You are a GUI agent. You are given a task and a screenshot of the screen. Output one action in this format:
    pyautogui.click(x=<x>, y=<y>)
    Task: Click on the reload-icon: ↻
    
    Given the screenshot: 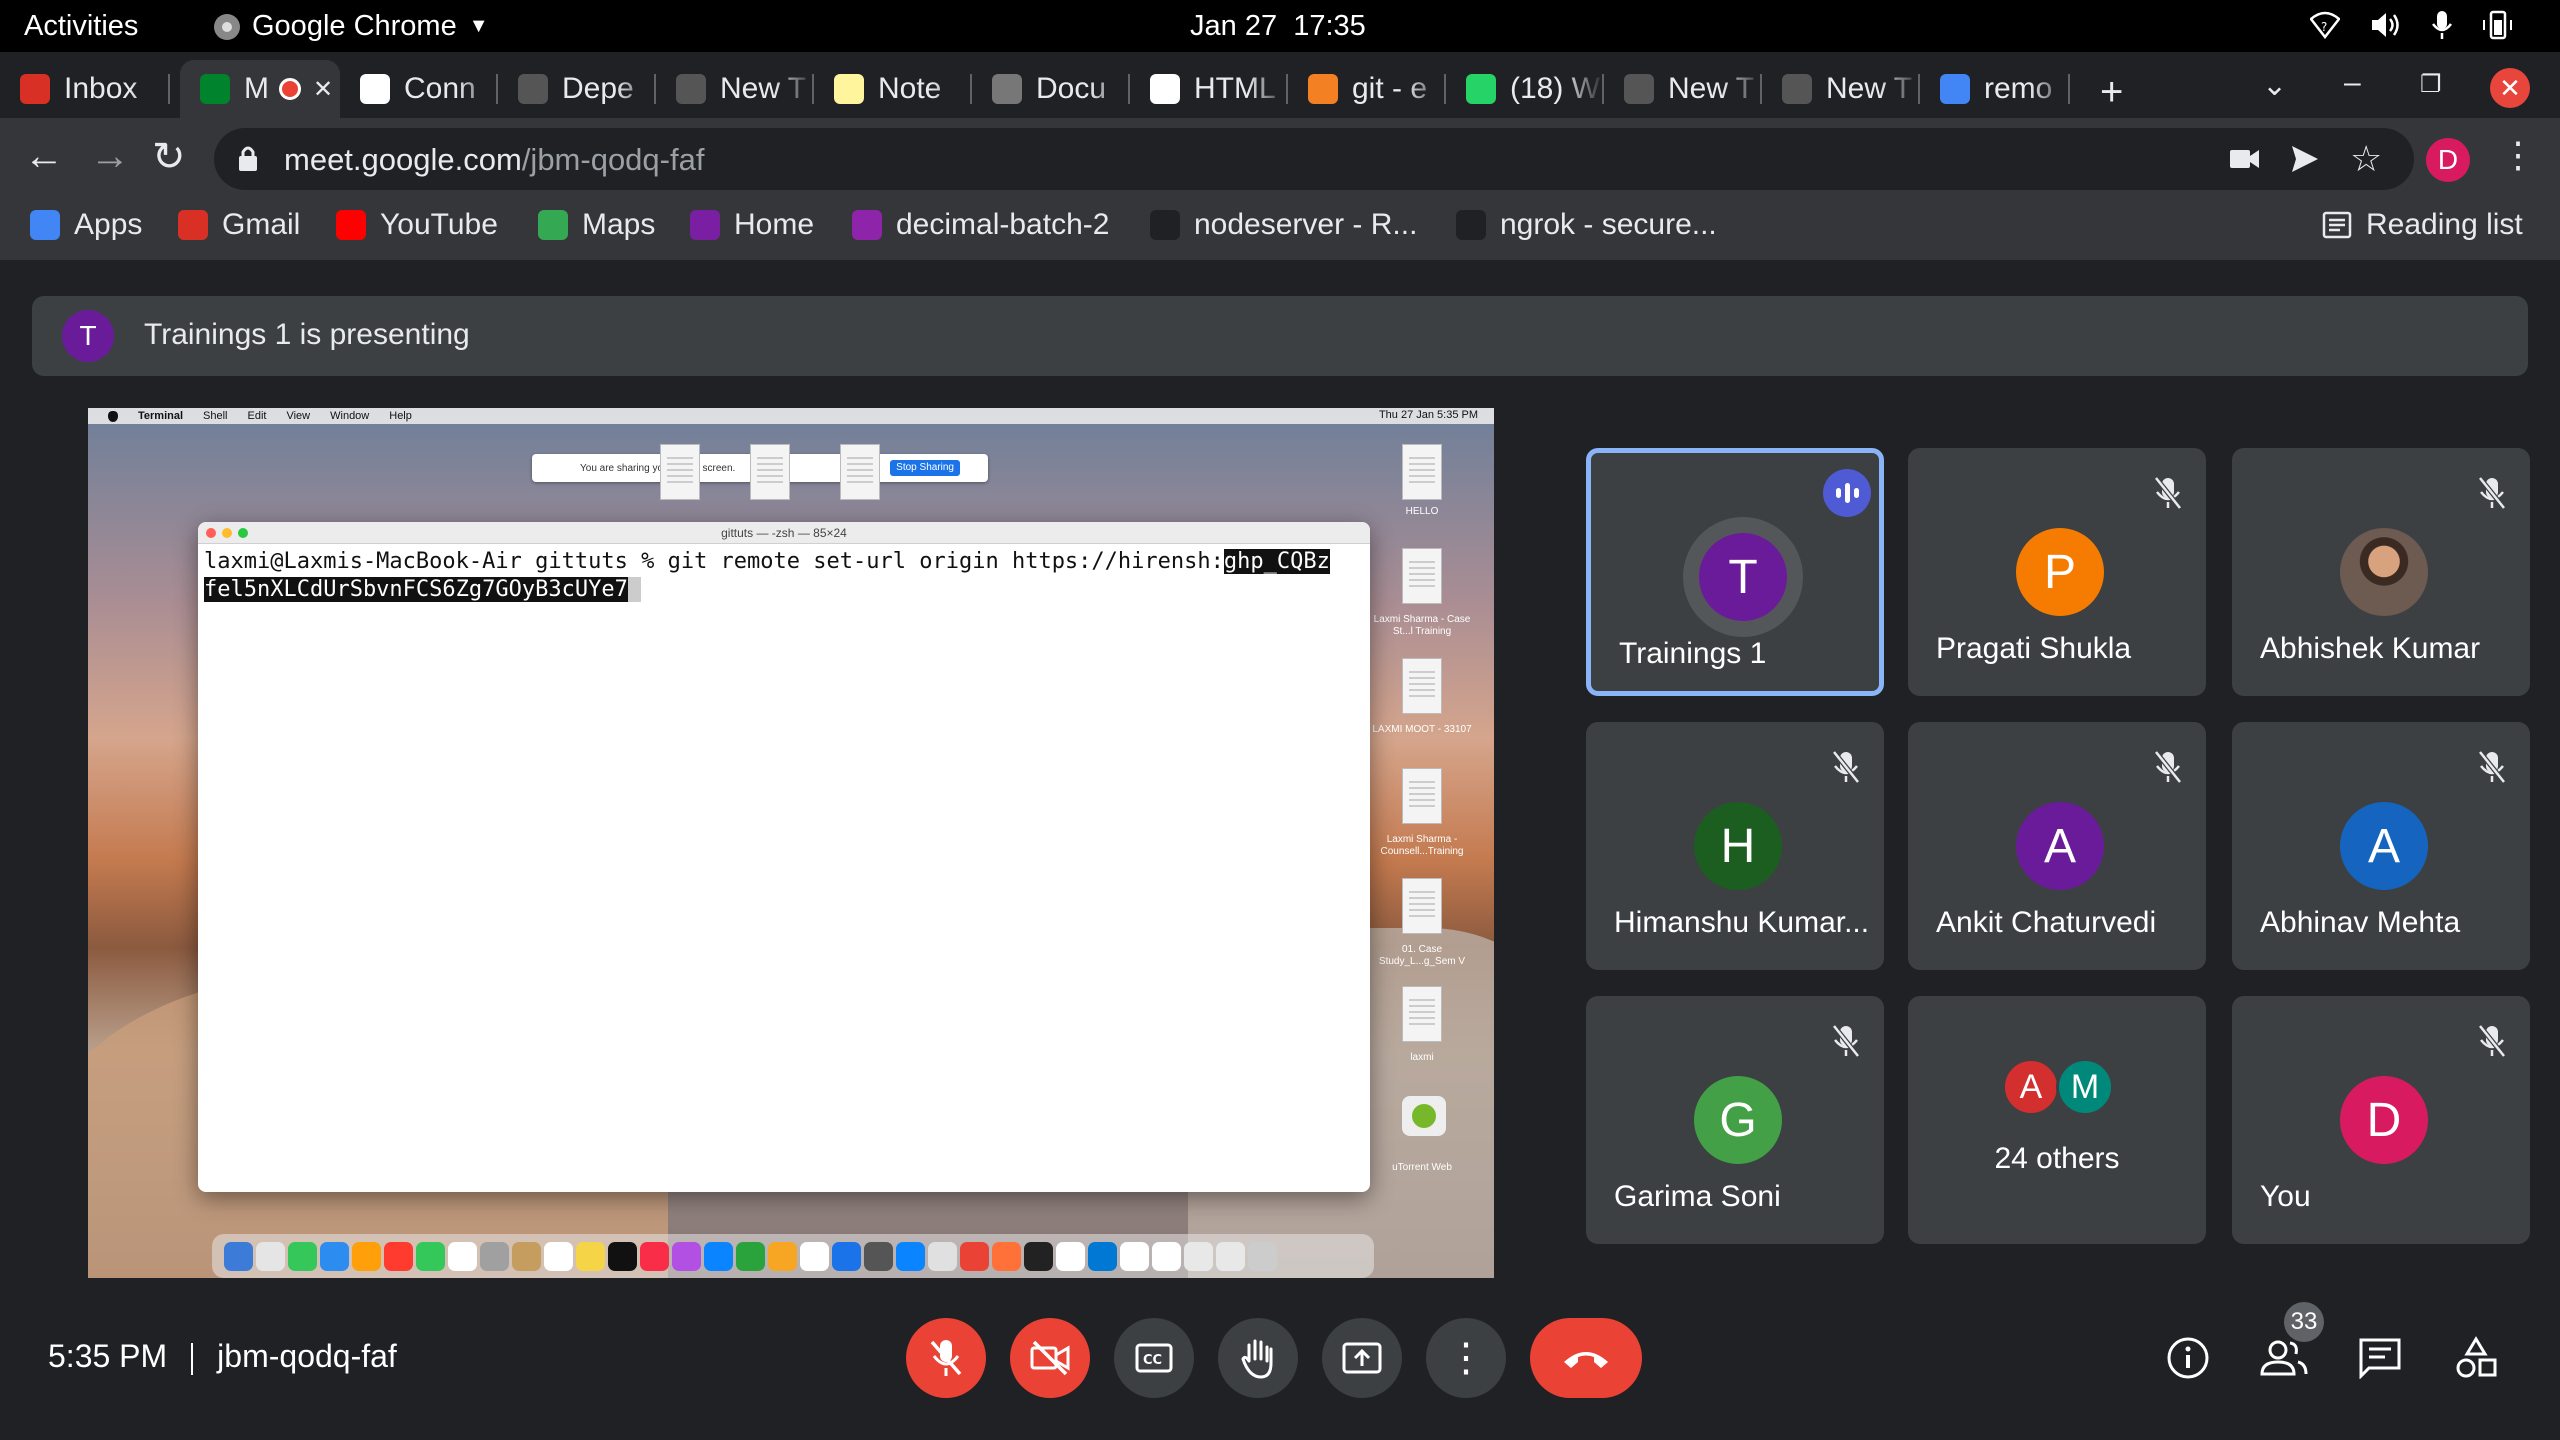 What is the action you would take?
    pyautogui.click(x=169, y=157)
    